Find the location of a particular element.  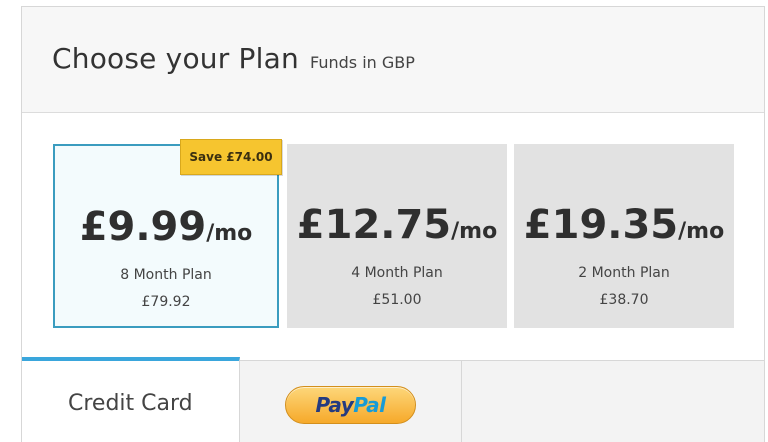

plan-card-4-month: £12.75/mo 4 Month Plan £51.00 is located at coordinates (397, 236).